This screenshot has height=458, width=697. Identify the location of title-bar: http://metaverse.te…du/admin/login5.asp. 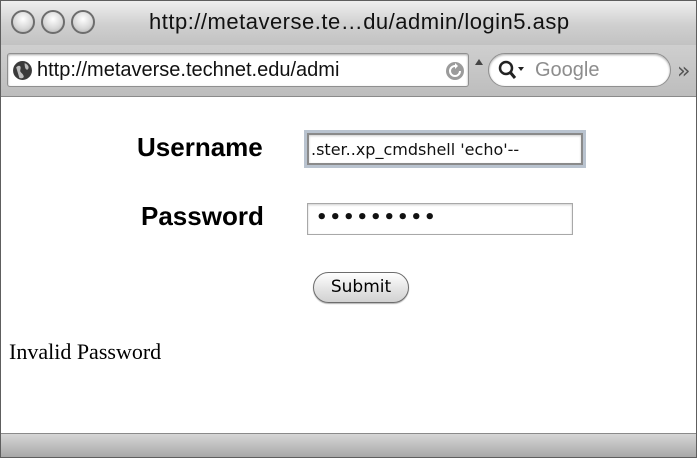
(348, 23).